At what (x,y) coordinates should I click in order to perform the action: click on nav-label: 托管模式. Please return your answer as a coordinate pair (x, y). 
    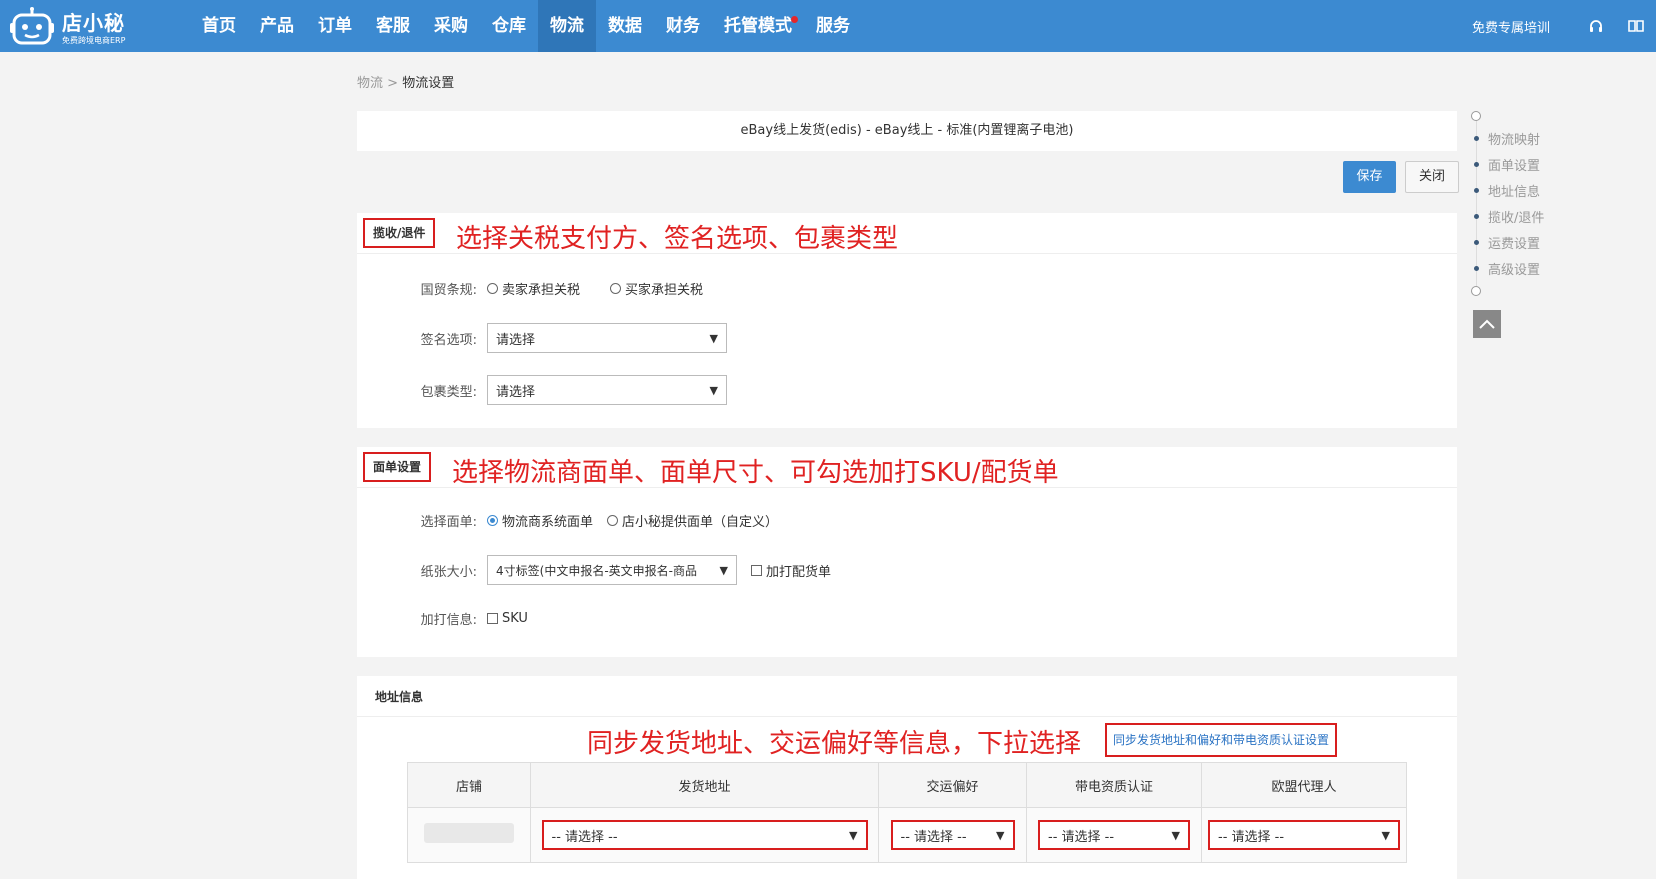
    Looking at the image, I should click on (758, 26).